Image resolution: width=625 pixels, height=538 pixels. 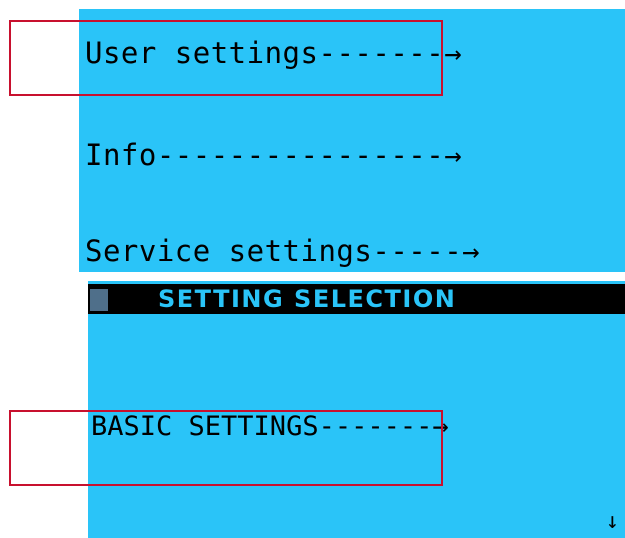 I want to click on menu-item-service-settings: Service settings-----→, so click(x=282, y=251).